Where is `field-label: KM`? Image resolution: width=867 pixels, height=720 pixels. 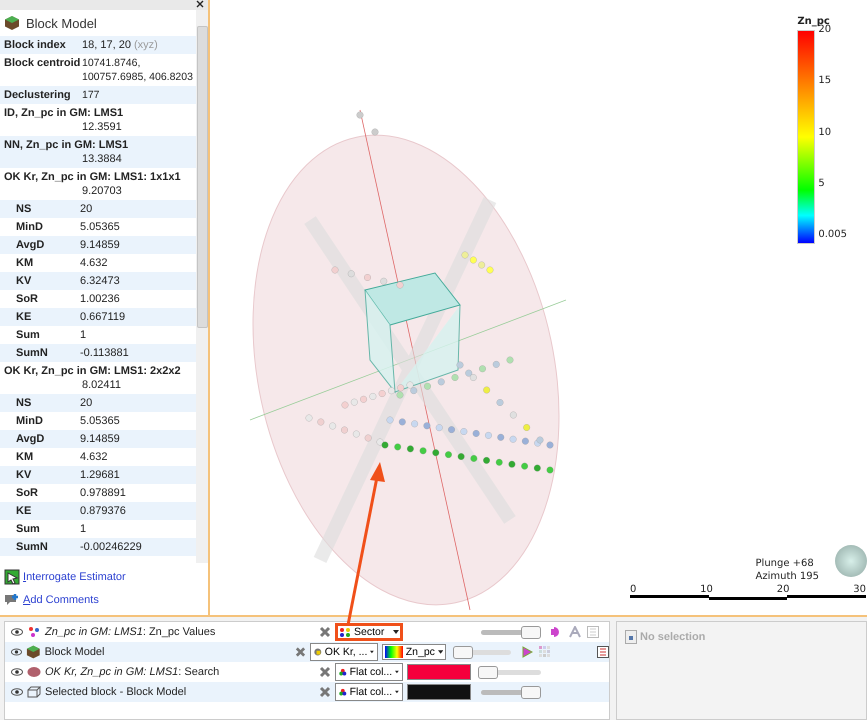 field-label: KM is located at coordinates (24, 263).